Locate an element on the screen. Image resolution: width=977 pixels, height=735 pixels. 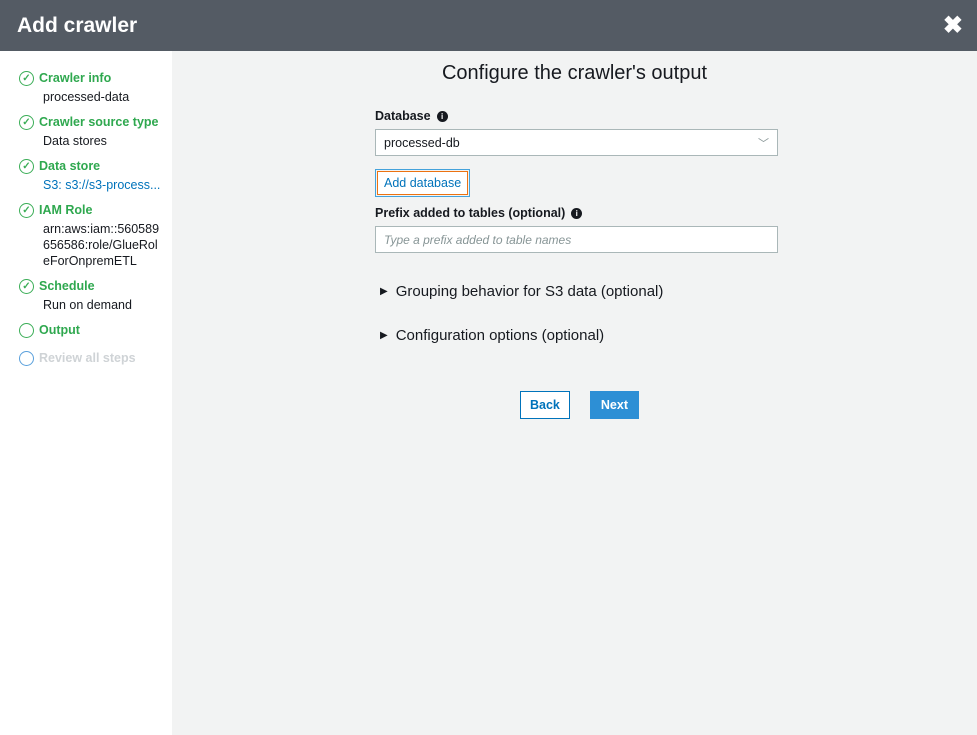
prefix-label: Prefix added to tables (optional) is located at coordinates (470, 213).